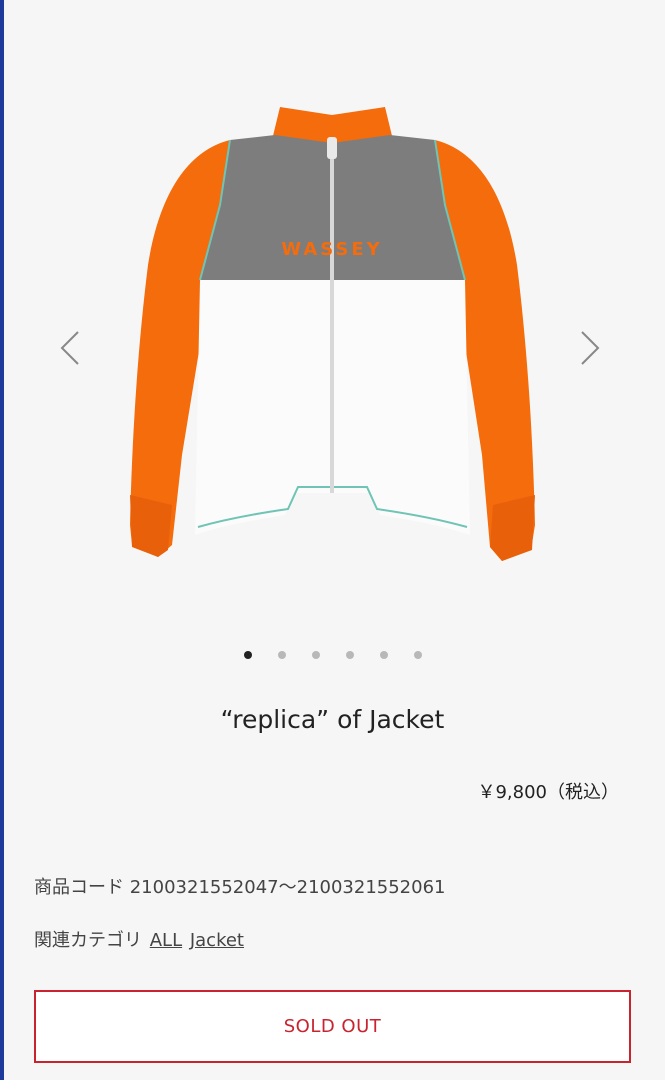 Image resolution: width=665 pixels, height=1080 pixels. Describe the element at coordinates (331, 249) in the screenshot. I see `chest-print: WASSEY` at that location.